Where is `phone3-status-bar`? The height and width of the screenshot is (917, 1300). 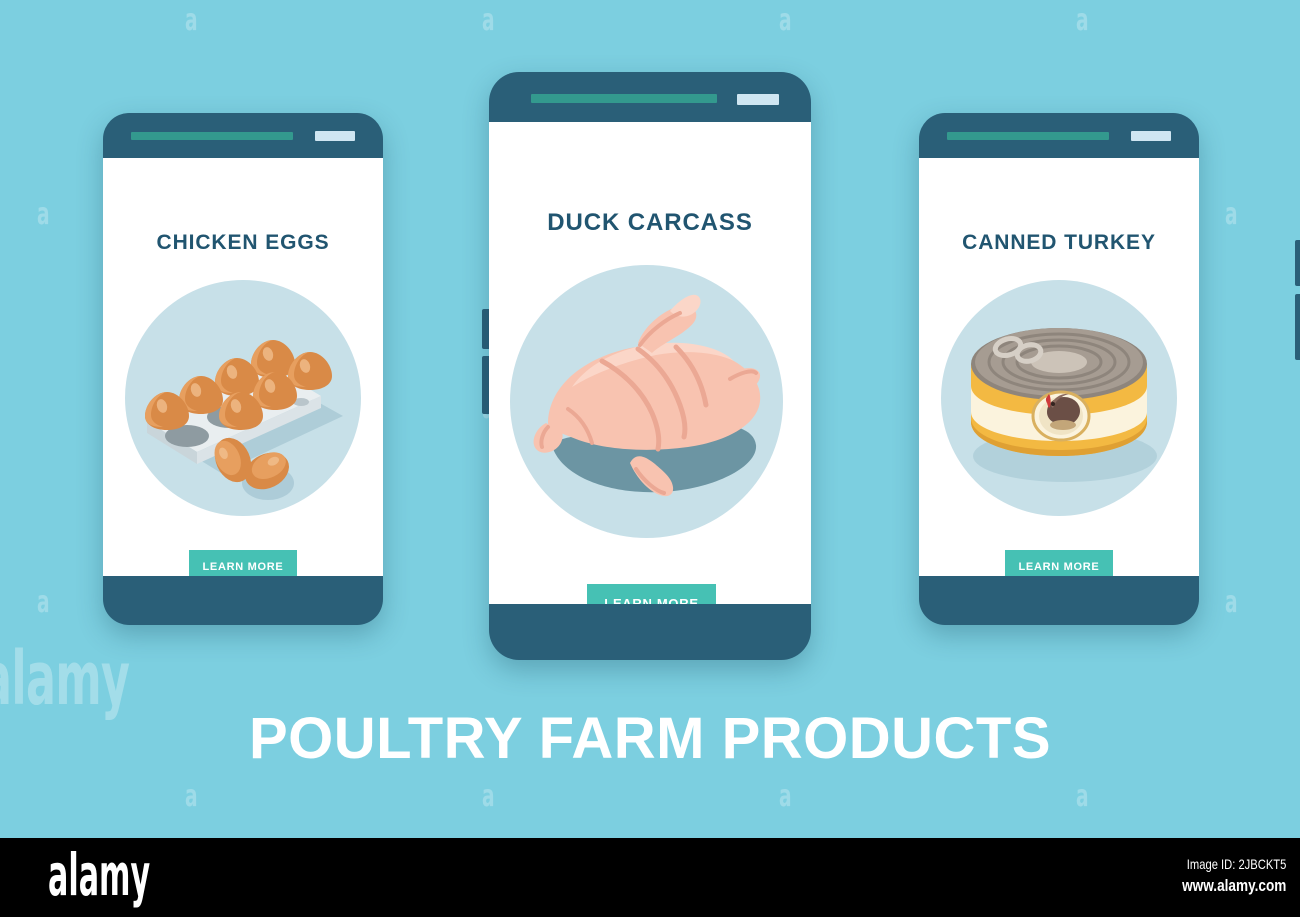
phone3-status-bar is located at coordinates (1059, 135).